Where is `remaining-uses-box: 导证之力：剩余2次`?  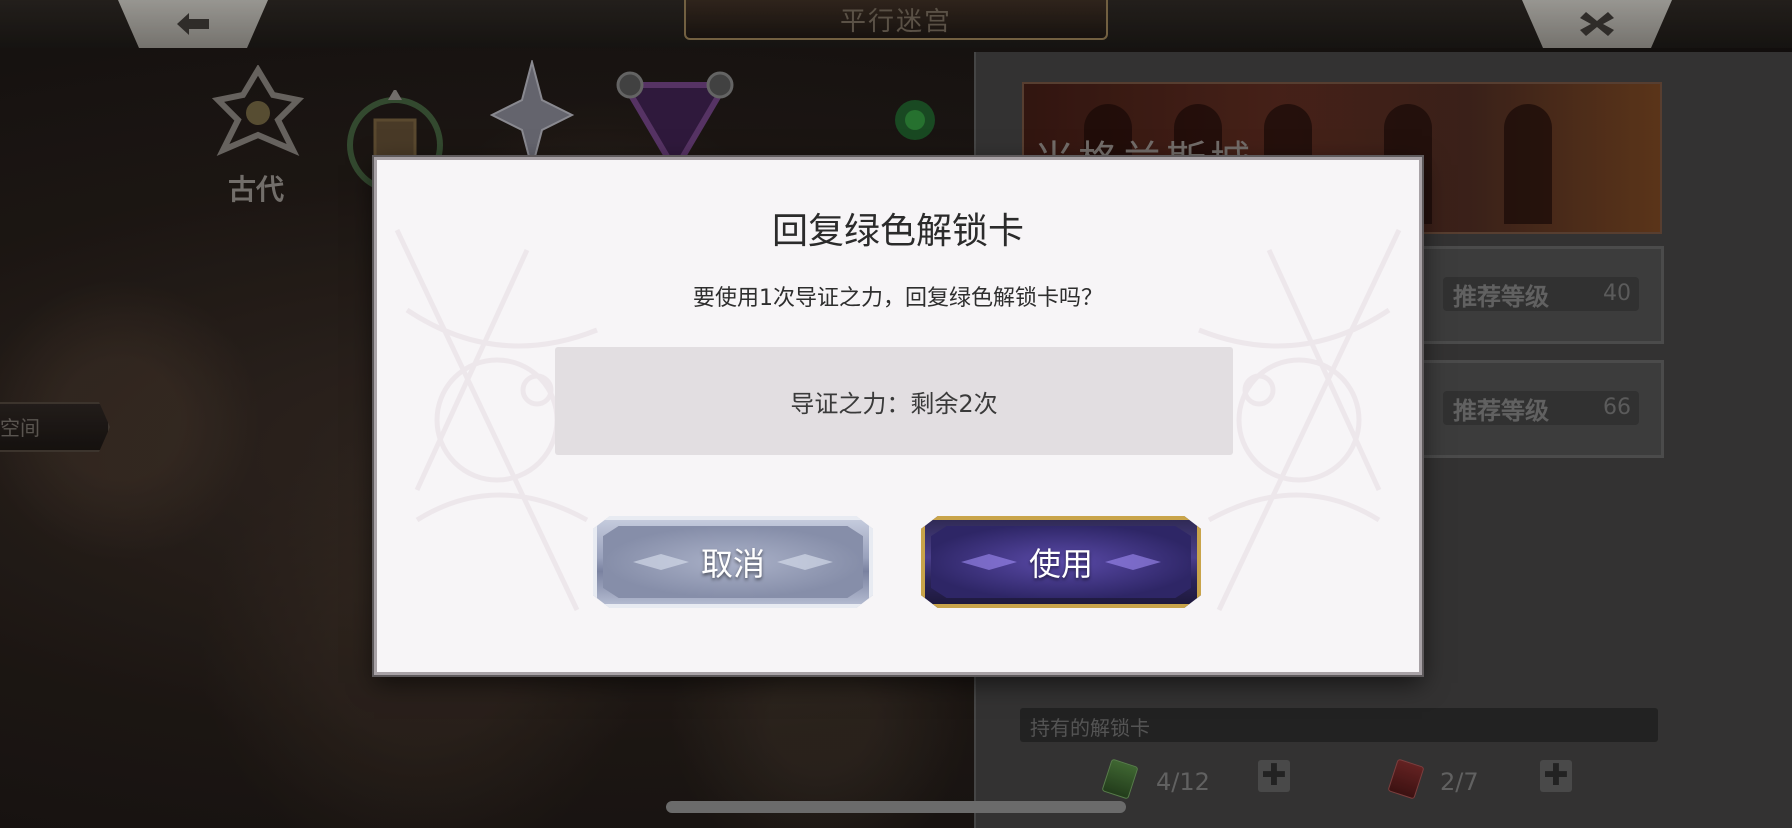 remaining-uses-box: 导证之力：剩余2次 is located at coordinates (894, 401).